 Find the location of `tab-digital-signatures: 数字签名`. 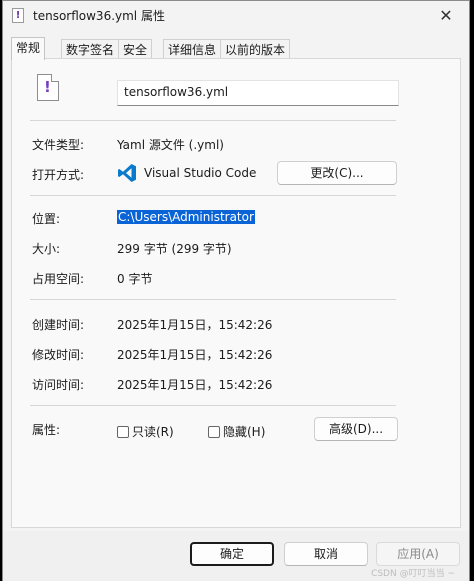

tab-digital-signatures: 数字签名 is located at coordinates (90, 49).